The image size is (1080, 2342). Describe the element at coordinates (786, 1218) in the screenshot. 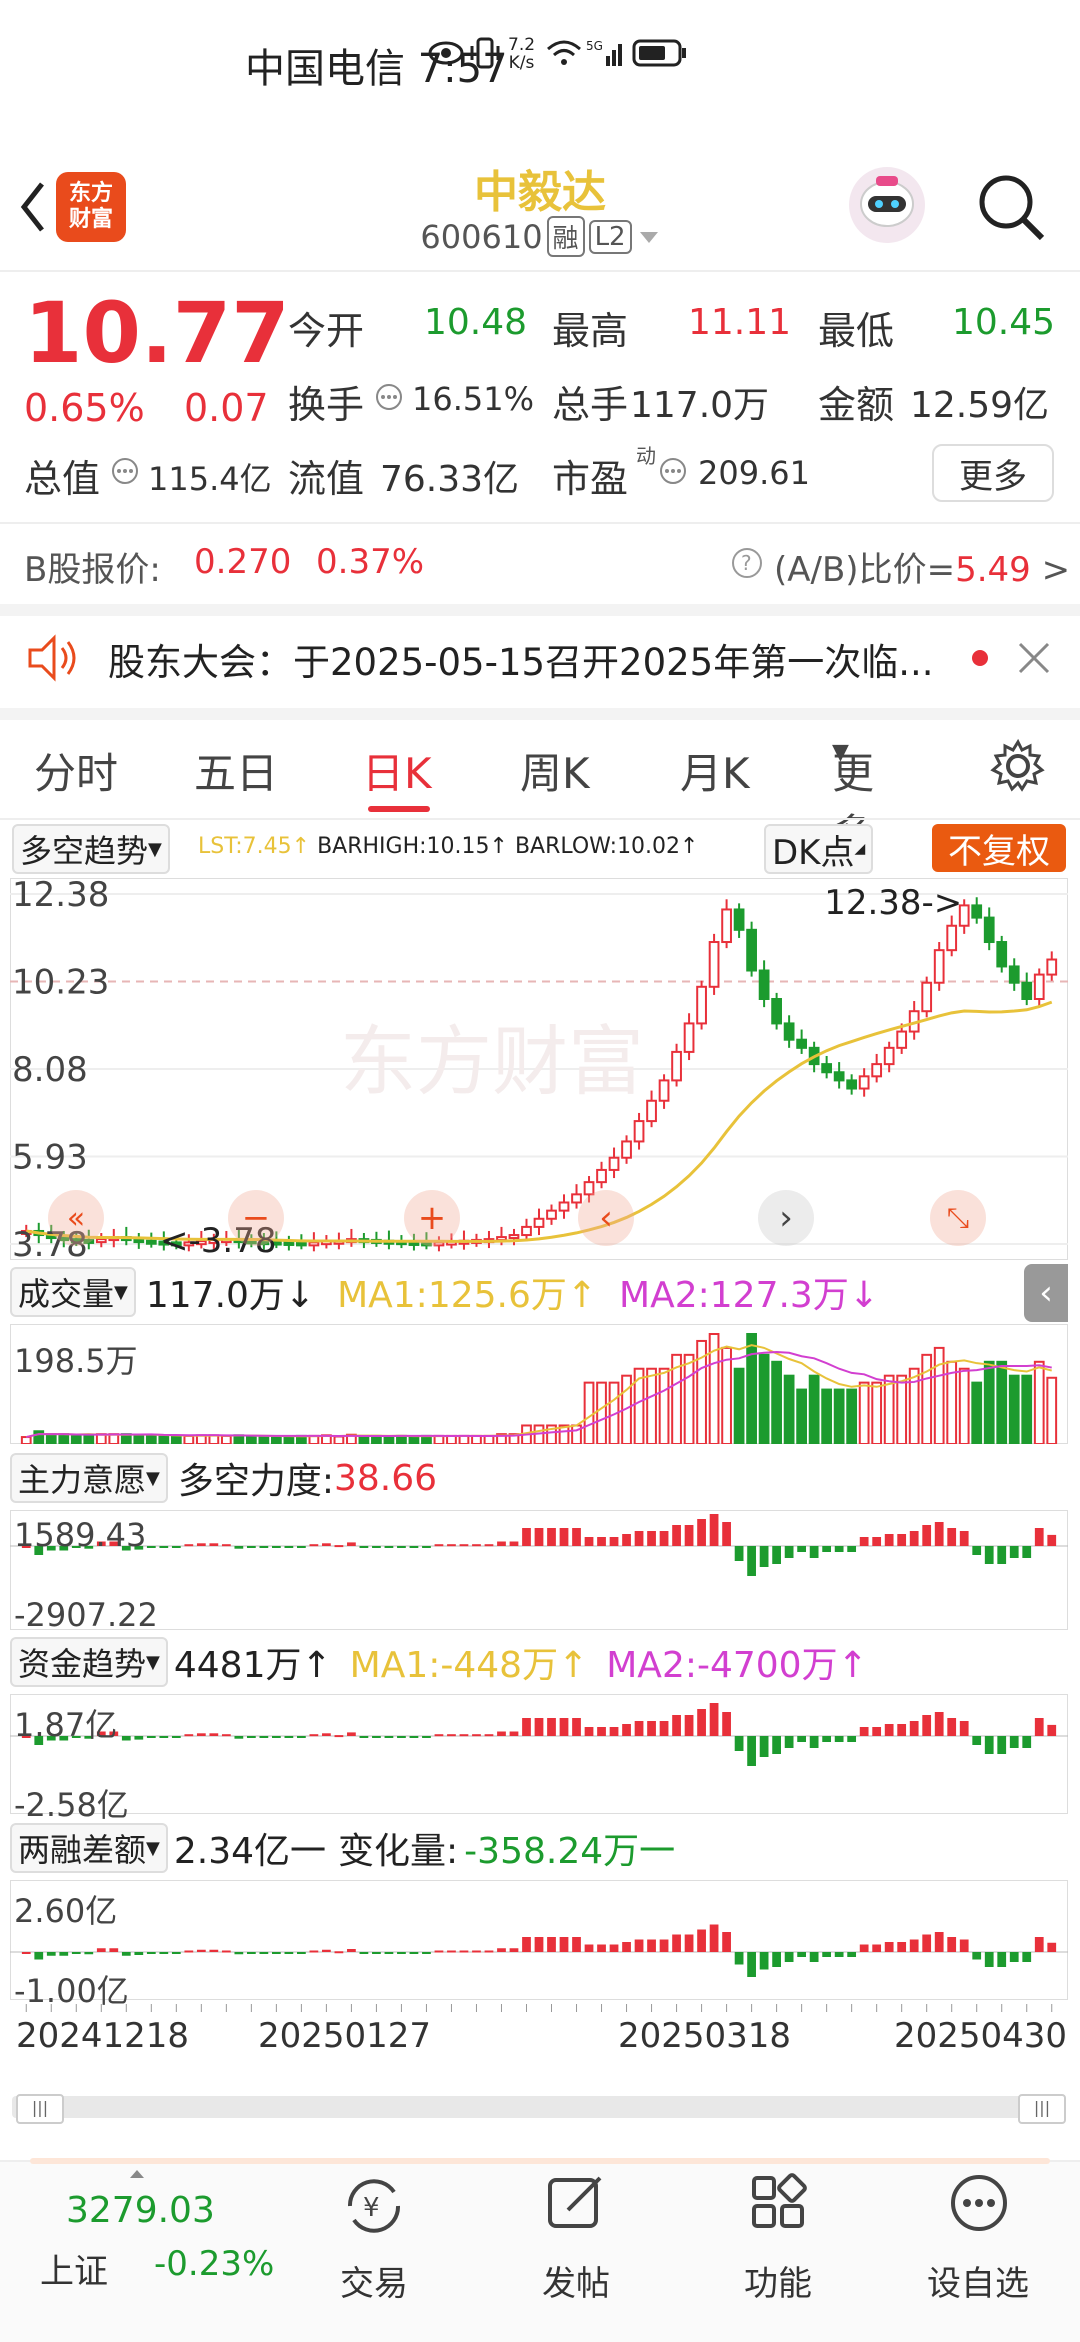

I see `next-button: ›` at that location.